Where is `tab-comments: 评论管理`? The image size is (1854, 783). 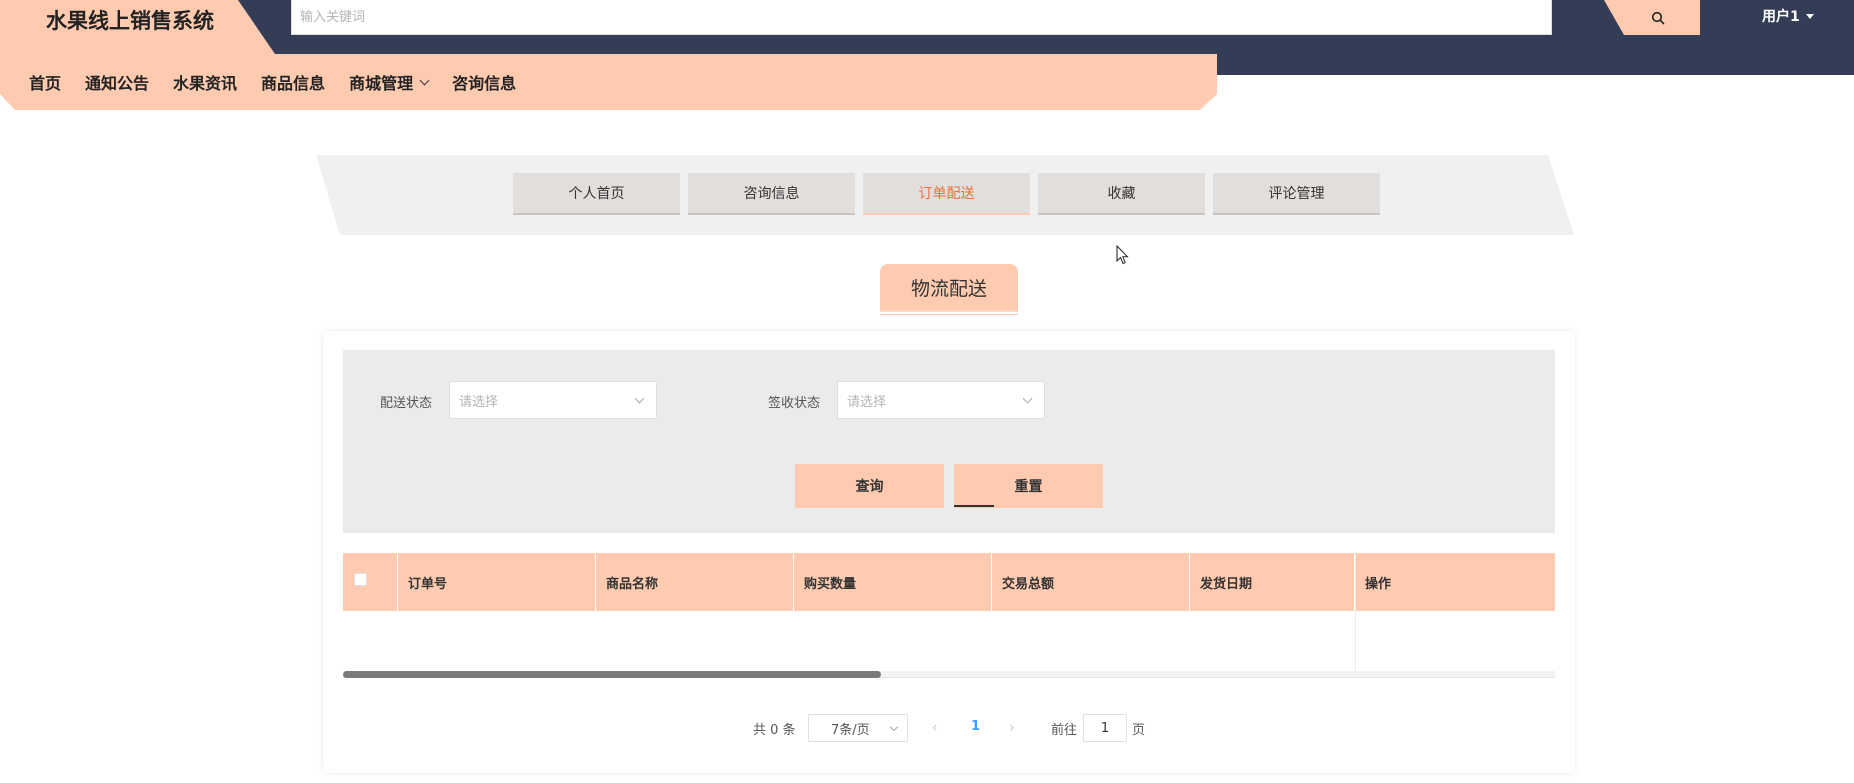
tab-comments: 评论管理 is located at coordinates (1296, 194).